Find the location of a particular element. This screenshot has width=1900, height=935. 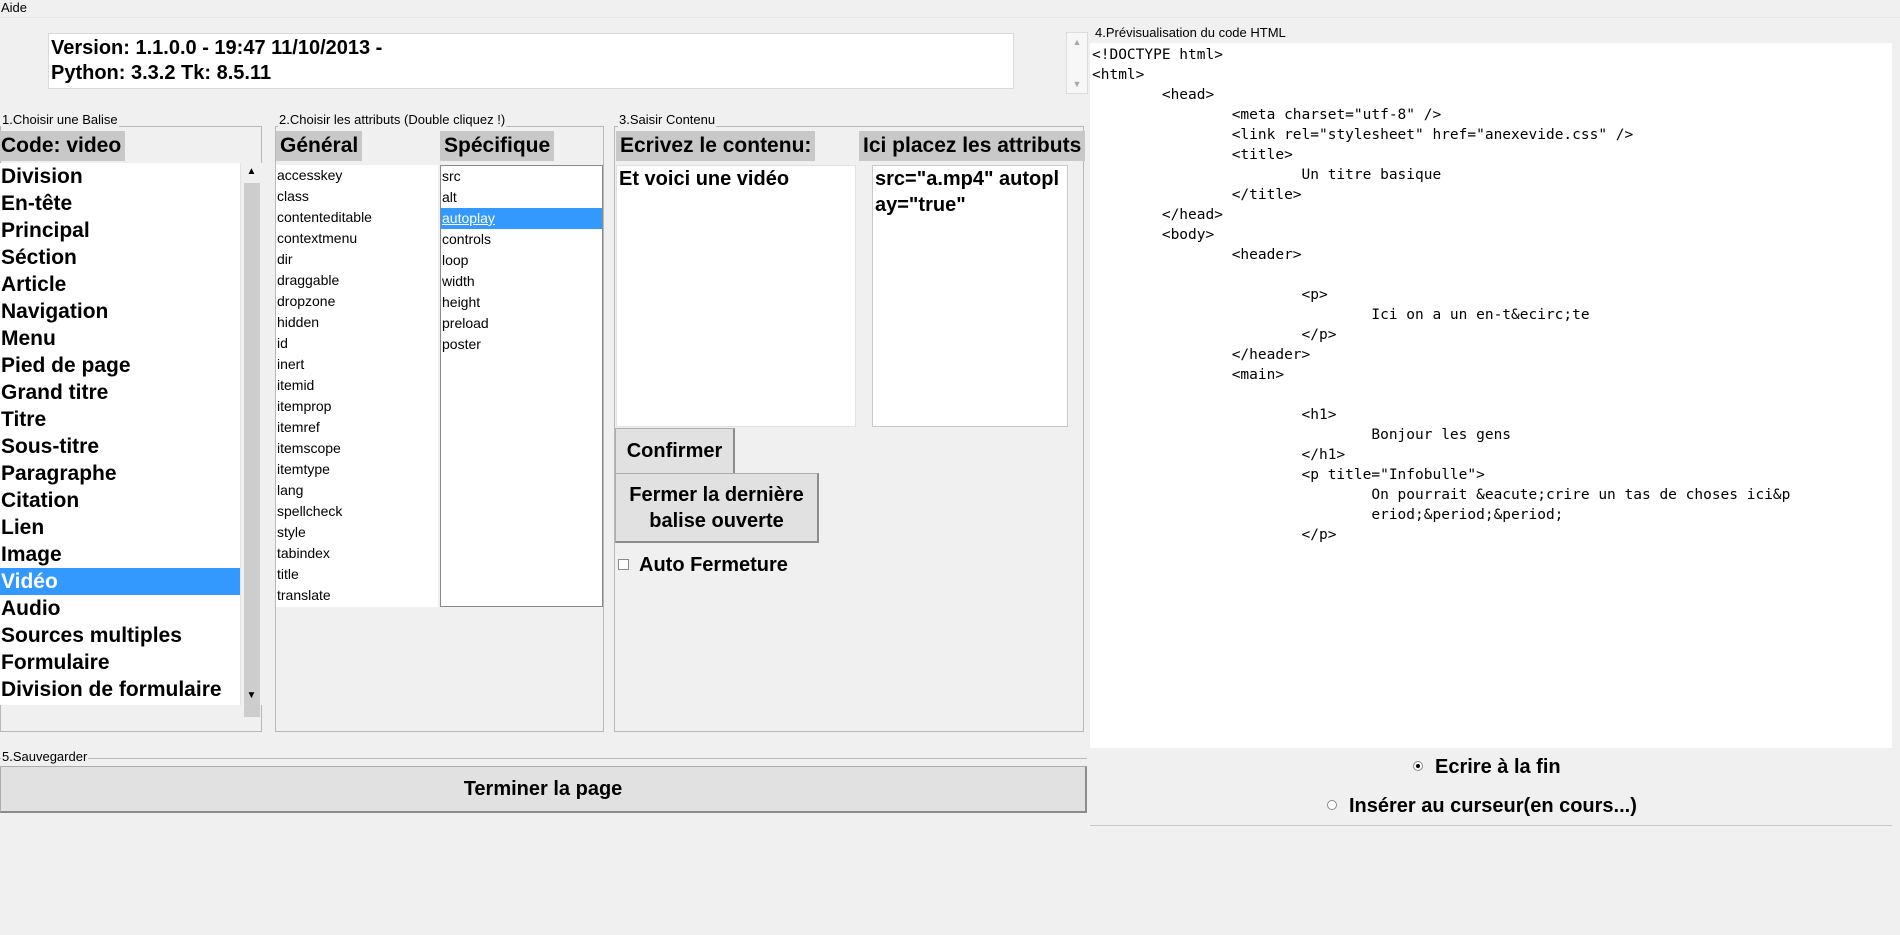

tag-list-item: Navigation is located at coordinates (120, 311).